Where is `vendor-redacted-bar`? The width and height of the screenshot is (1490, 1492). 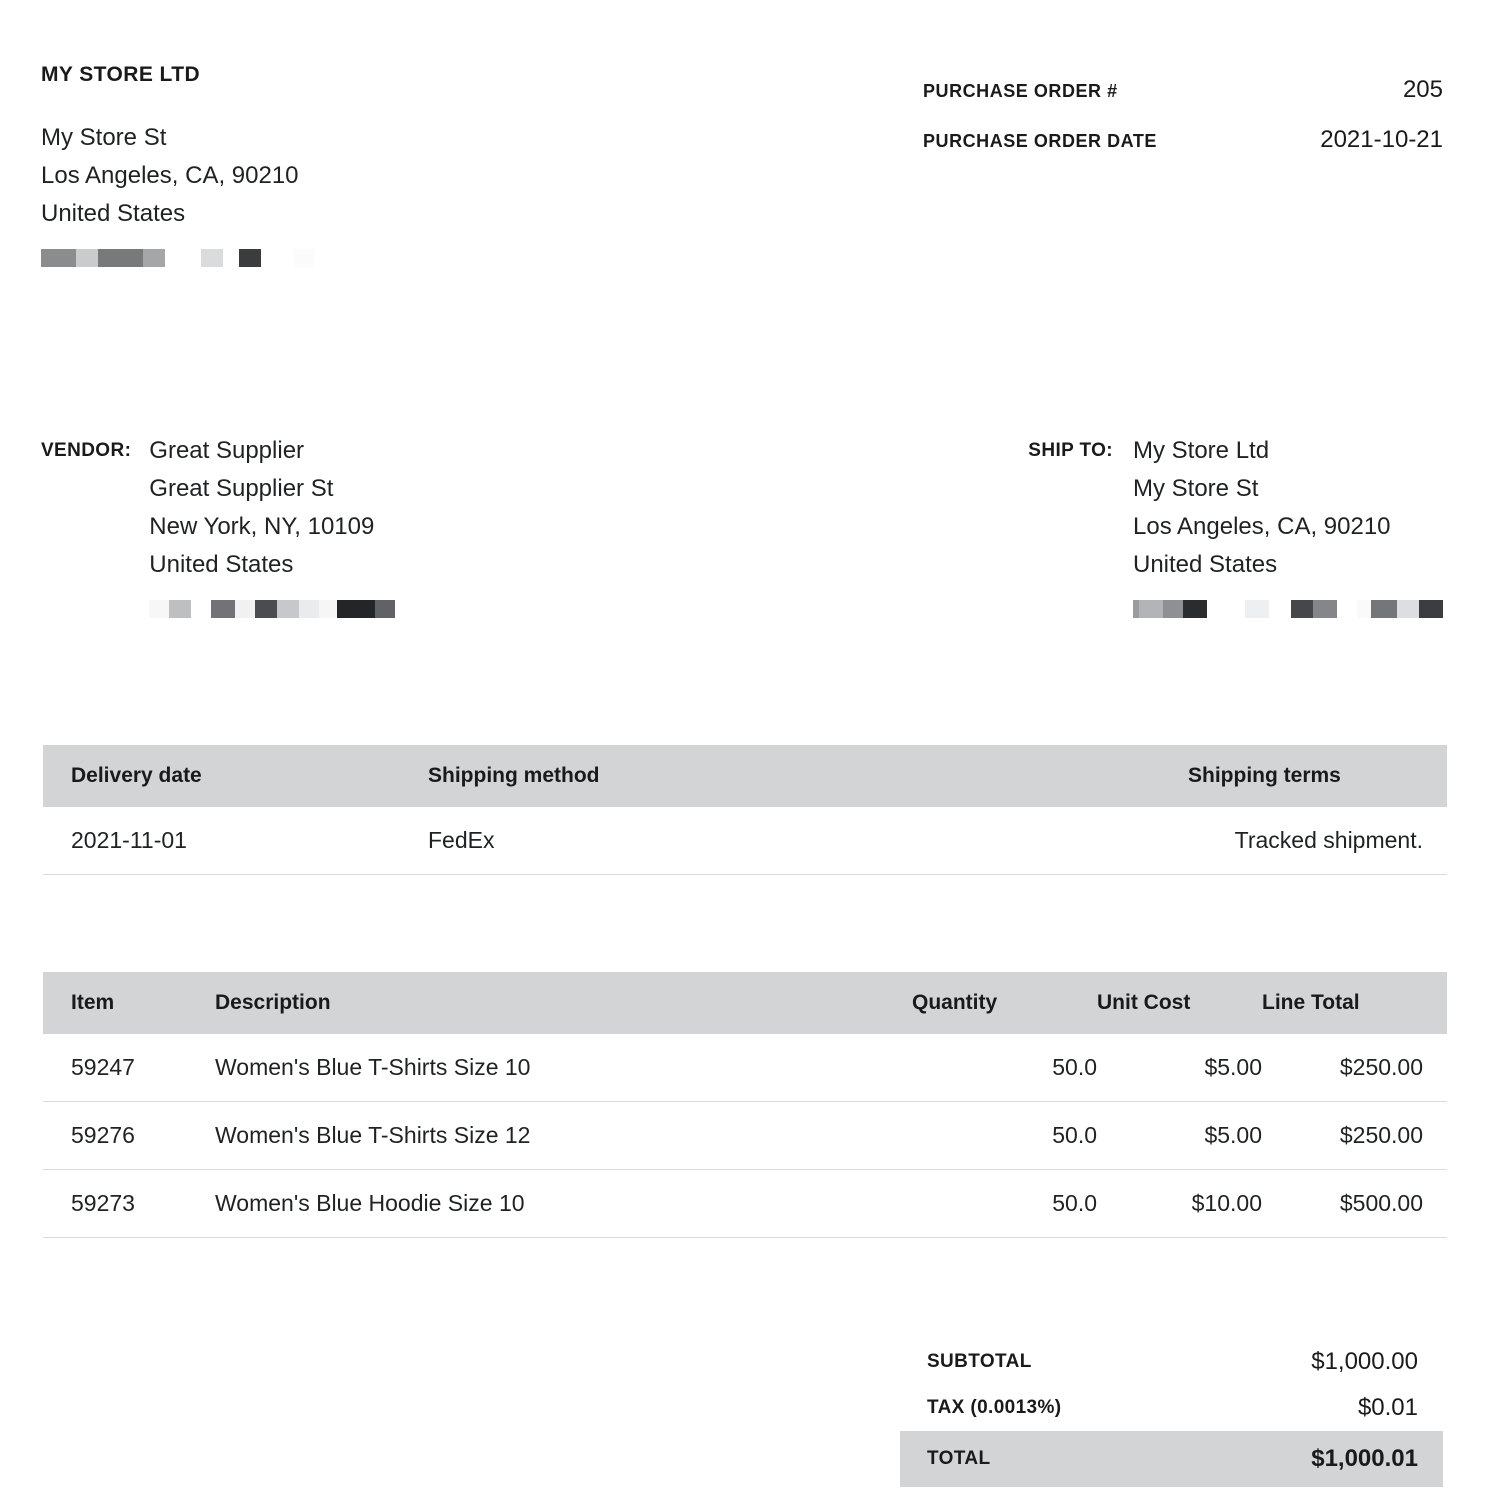
vendor-redacted-bar is located at coordinates (272, 609).